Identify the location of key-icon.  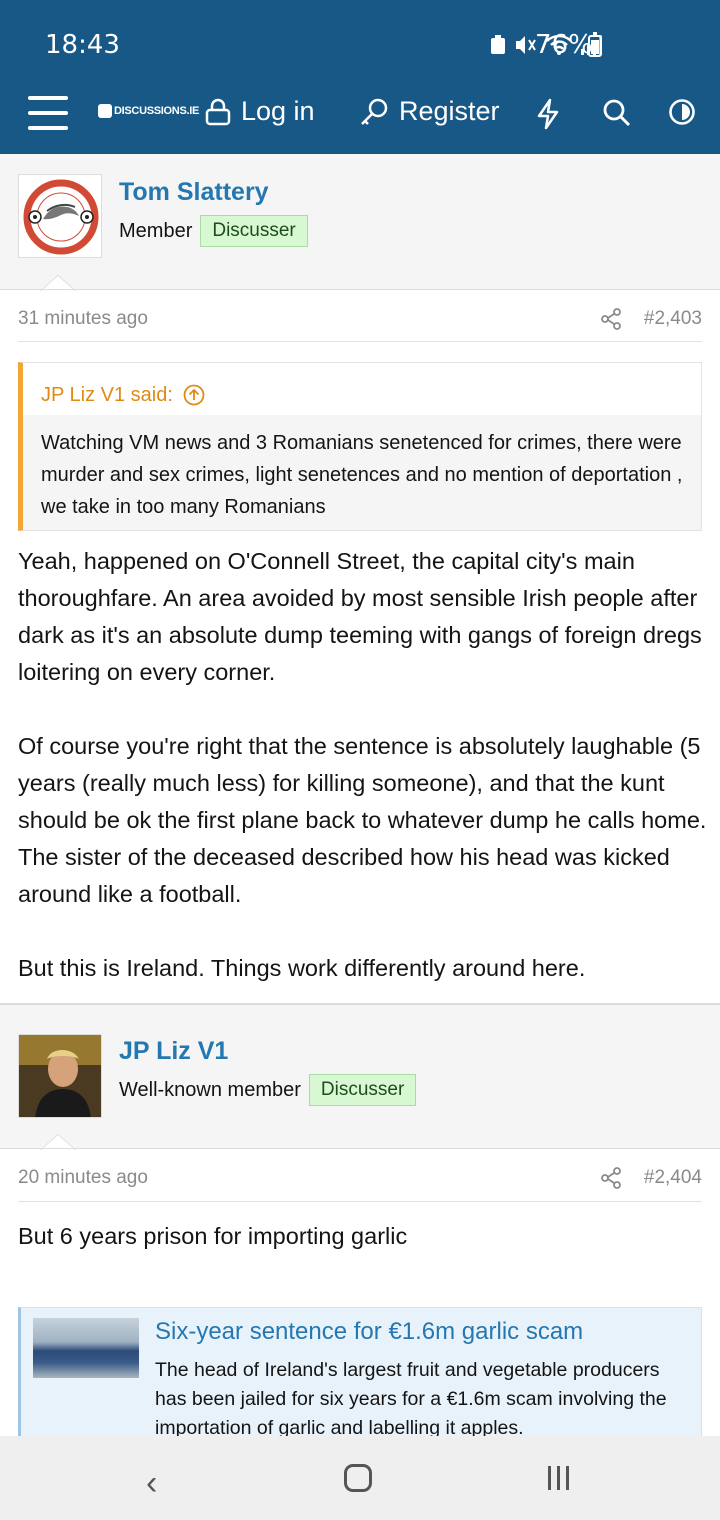
(374, 111).